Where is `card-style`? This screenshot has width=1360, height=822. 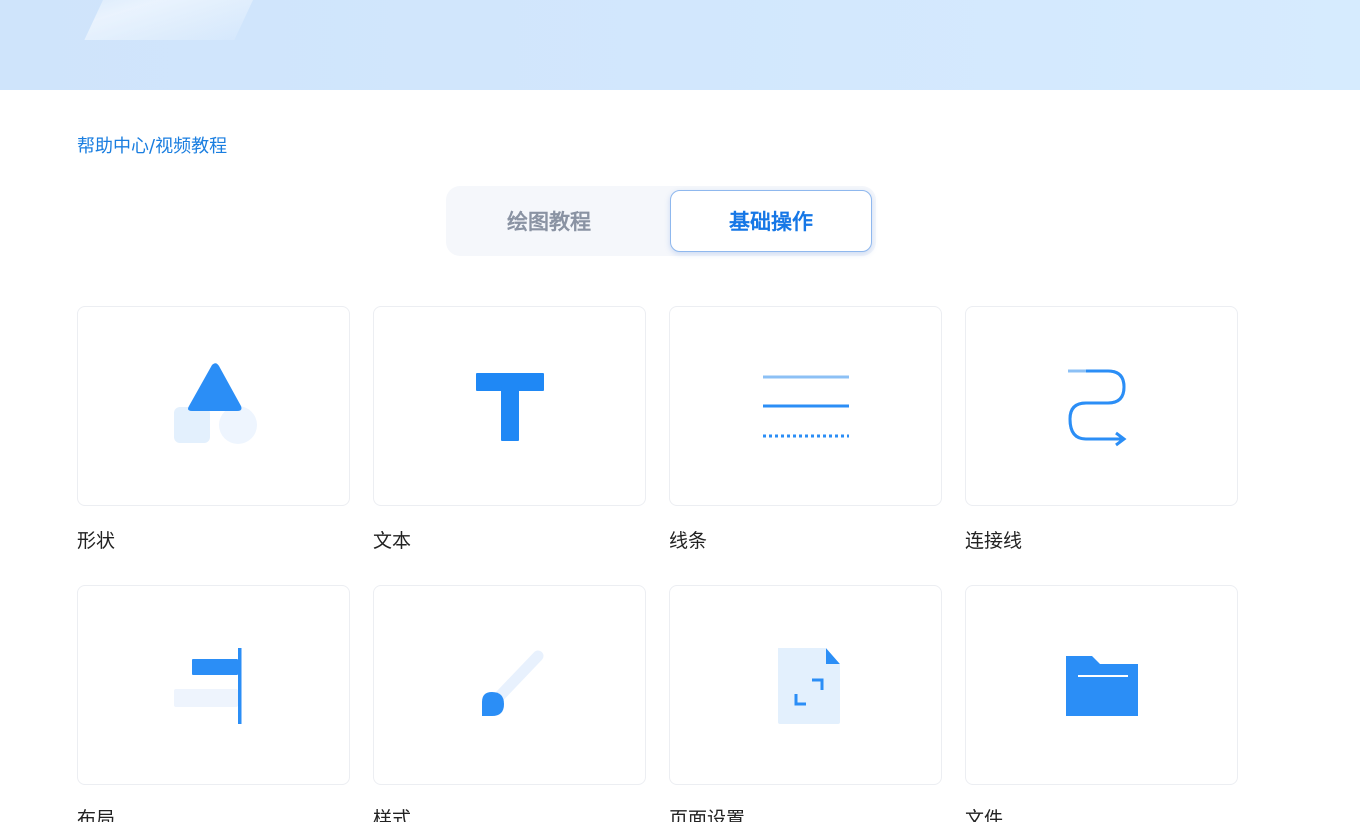 card-style is located at coordinates (509, 685).